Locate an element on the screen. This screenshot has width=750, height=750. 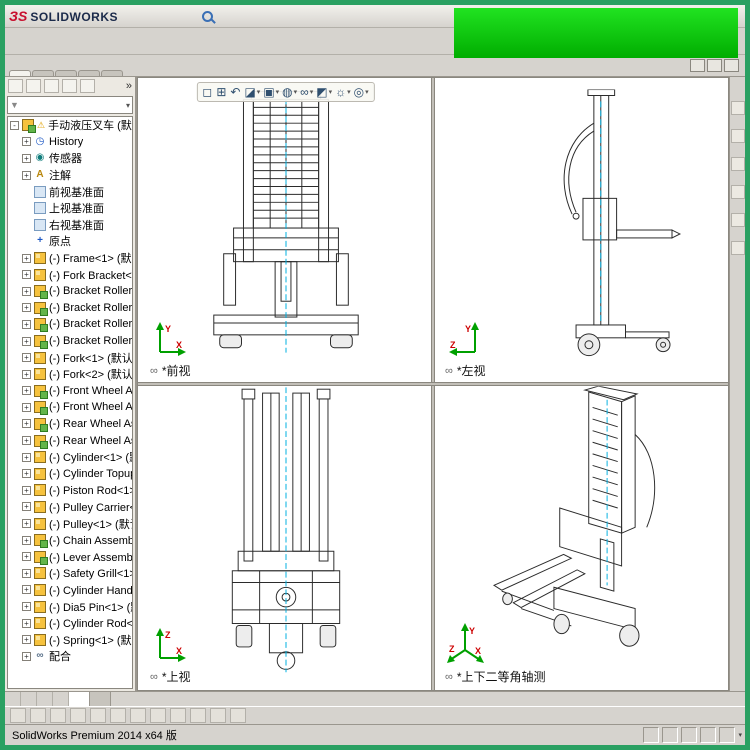
search-icon is located at coordinates (207, 16).